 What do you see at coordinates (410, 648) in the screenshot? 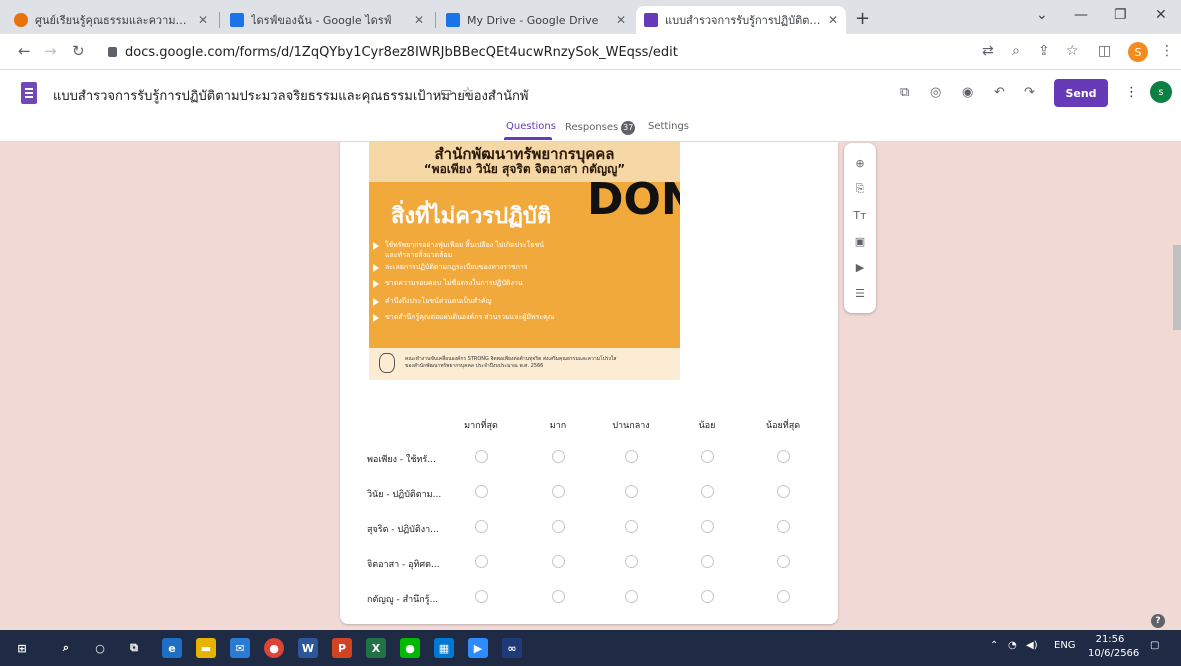
I see `line-chat-icon: ●` at bounding box center [410, 648].